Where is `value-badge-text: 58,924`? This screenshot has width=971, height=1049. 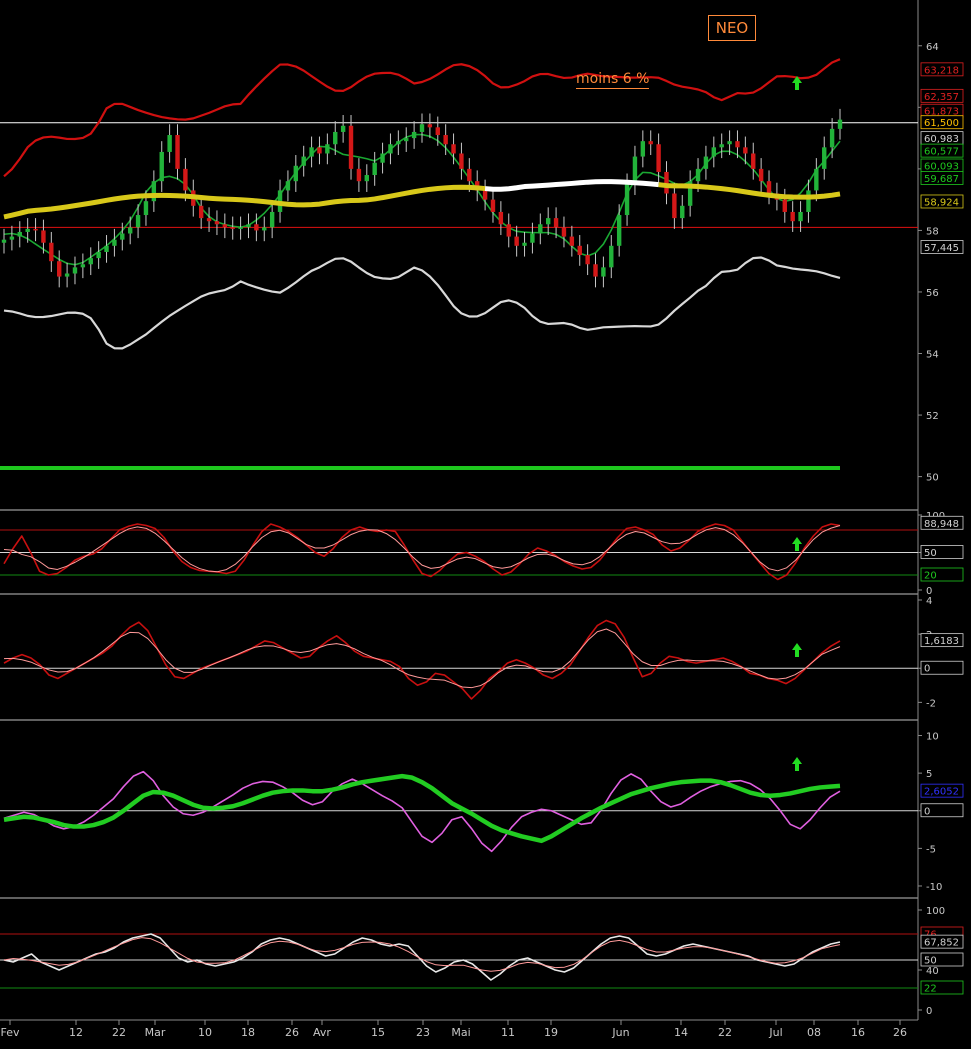
value-badge-text: 58,924 is located at coordinates (941, 202).